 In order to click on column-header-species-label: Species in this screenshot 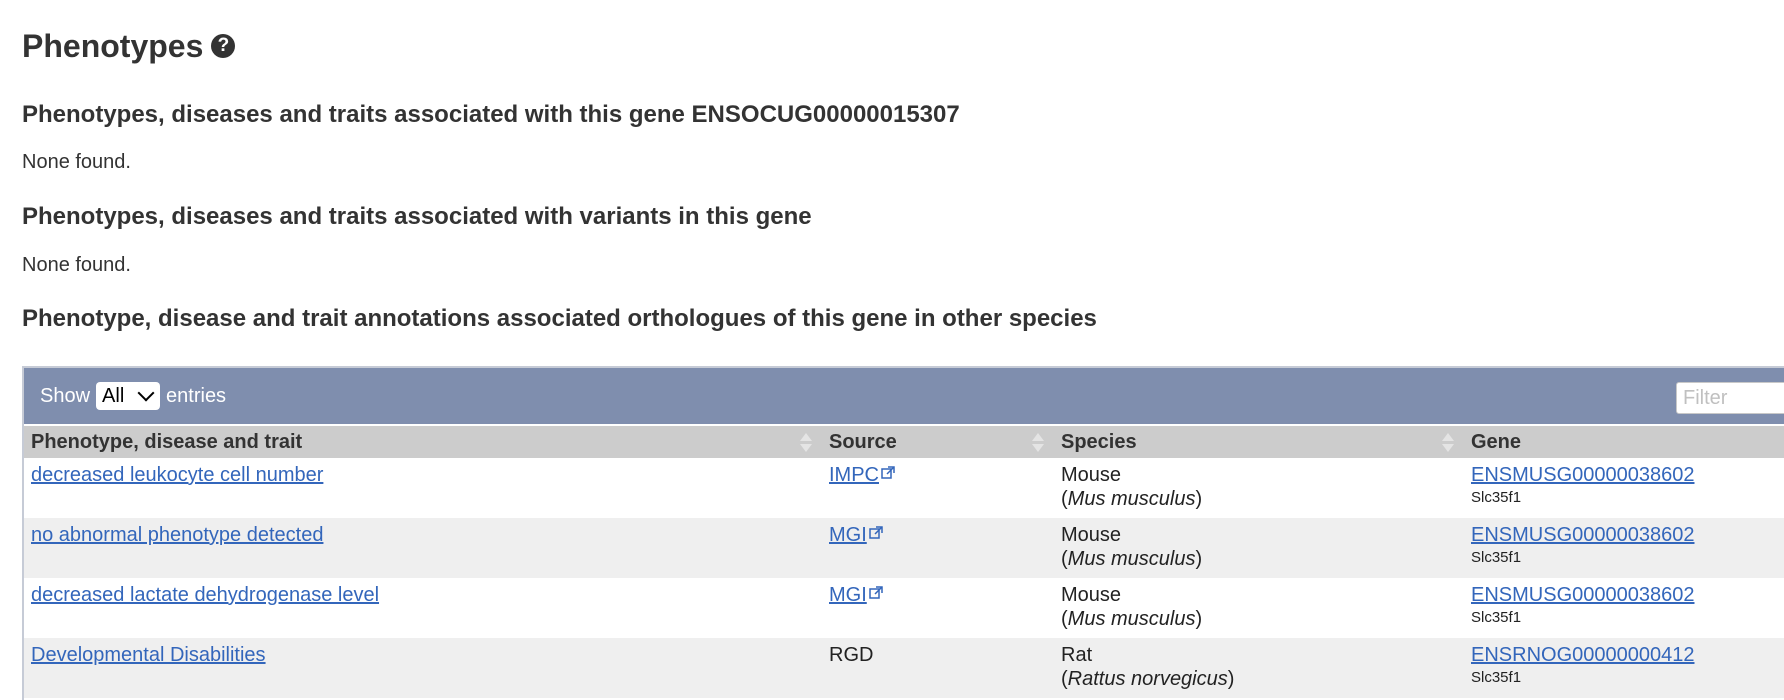, I will do `click(1099, 441)`.